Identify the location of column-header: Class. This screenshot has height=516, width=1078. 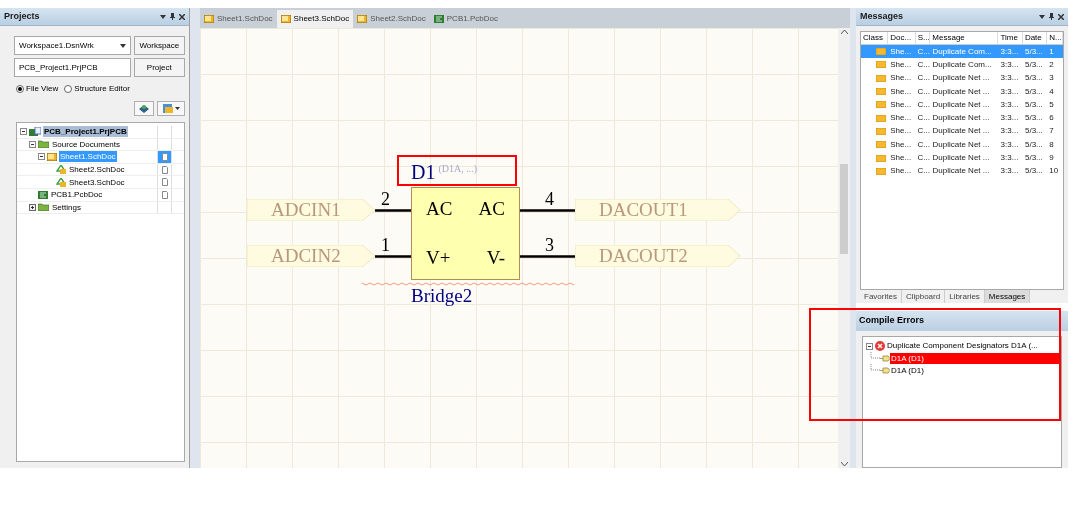
(875, 38).